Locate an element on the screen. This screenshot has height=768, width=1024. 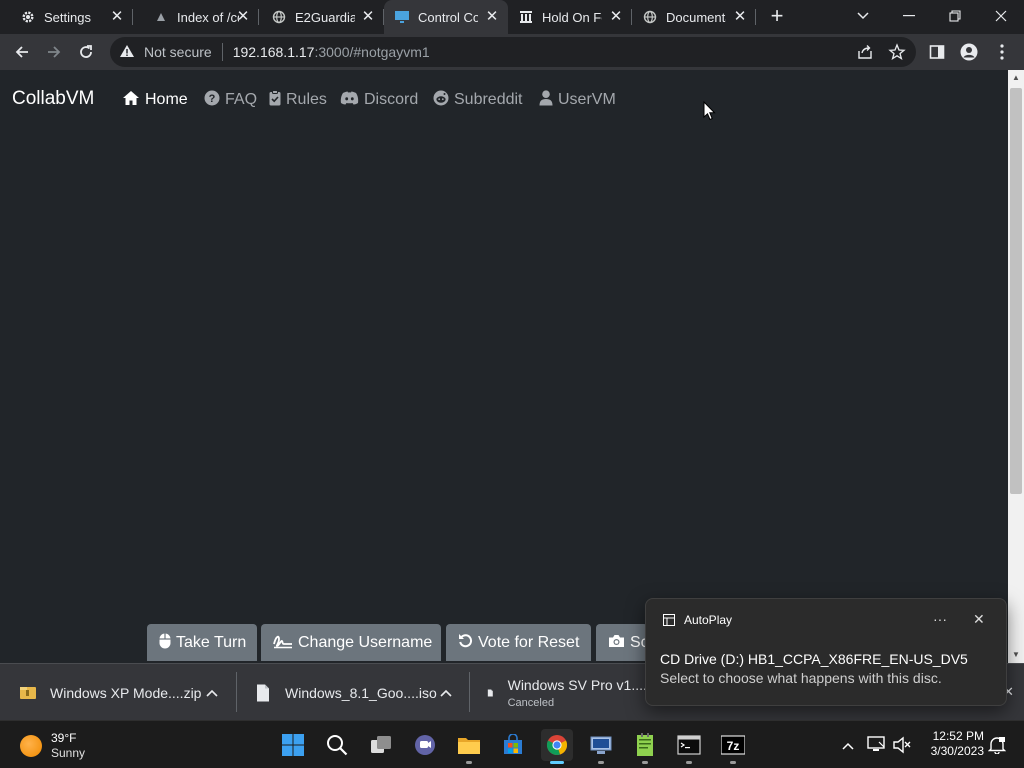
terminal-button is located at coordinates (689, 746).